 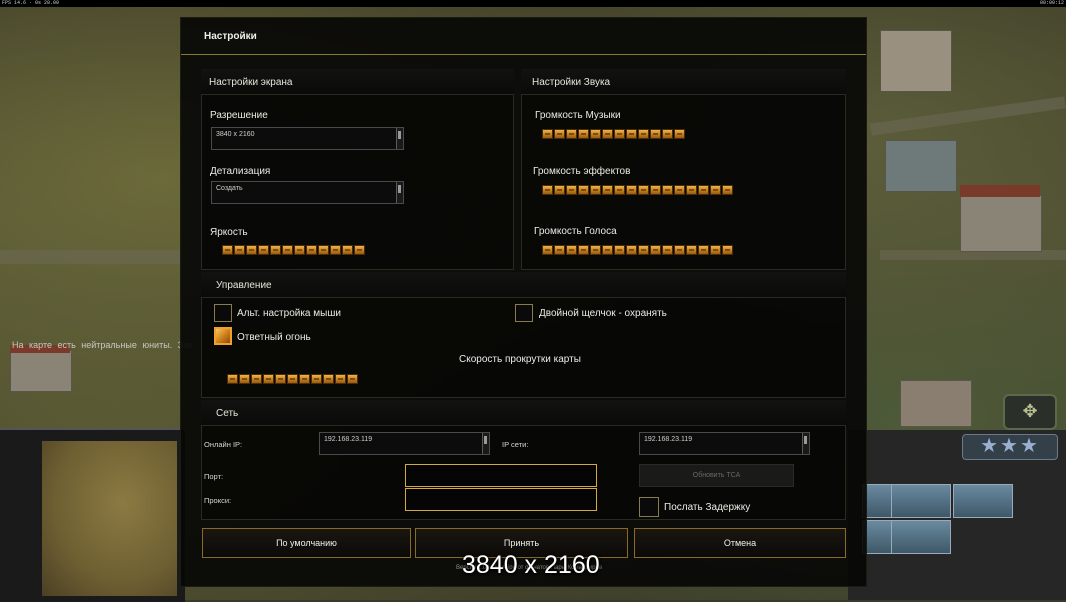 What do you see at coordinates (227, 413) in the screenshot?
I see `network-title: Сеть` at bounding box center [227, 413].